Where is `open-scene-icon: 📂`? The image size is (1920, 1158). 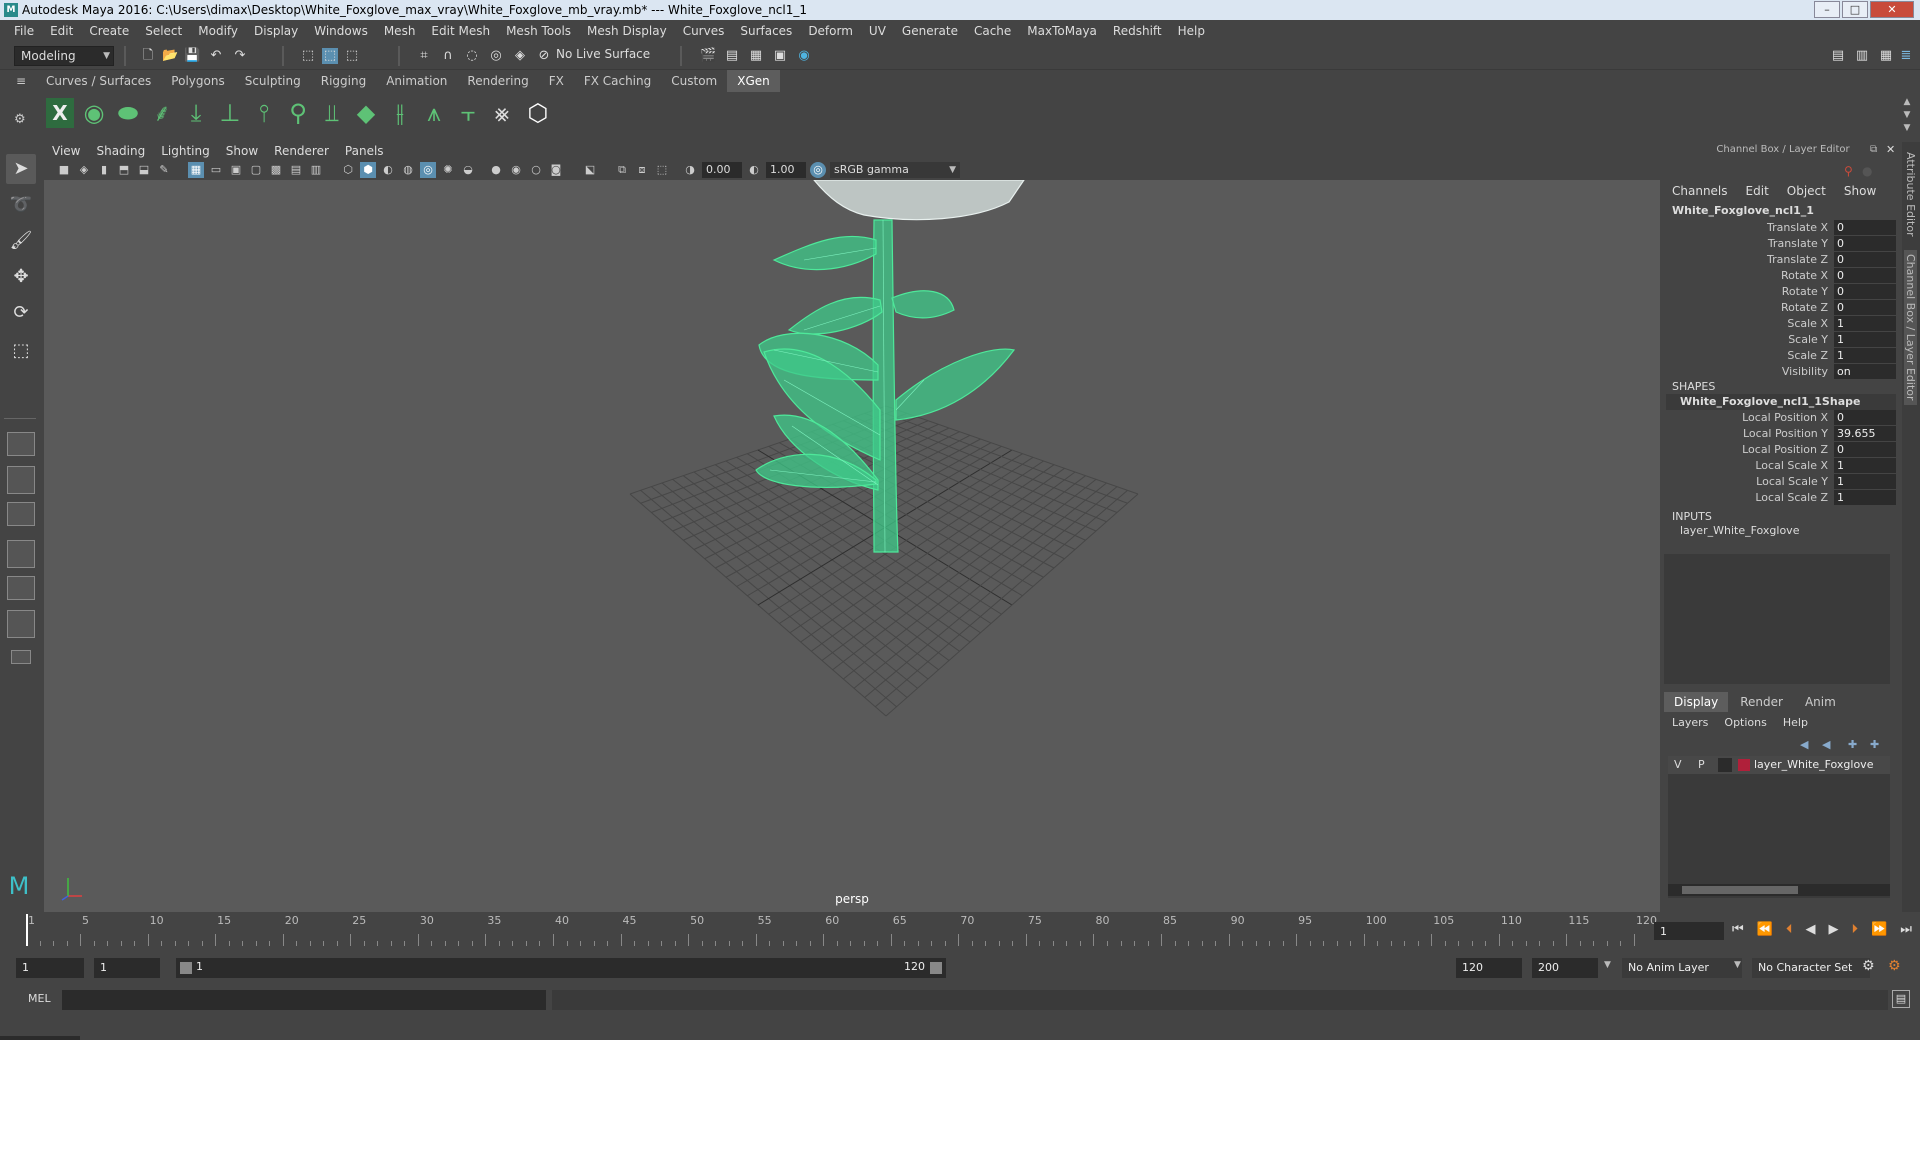
open-scene-icon: 📂 is located at coordinates (170, 56).